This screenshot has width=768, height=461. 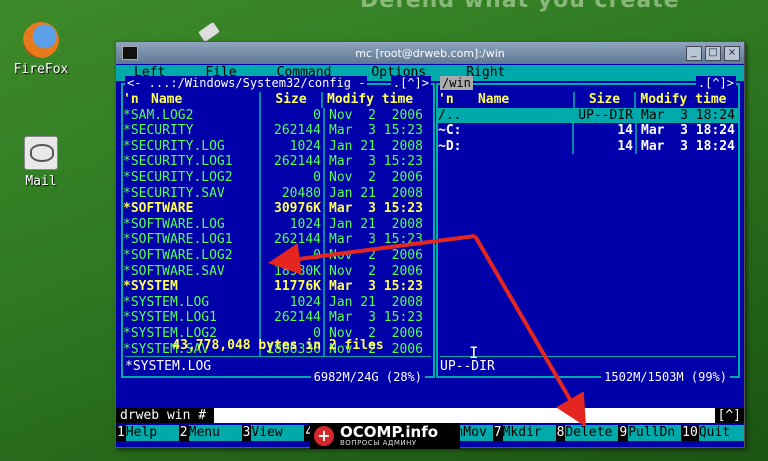 I want to click on window-titlebar: mc [root@drweb.com]:/win _ □ ×, so click(x=430, y=53).